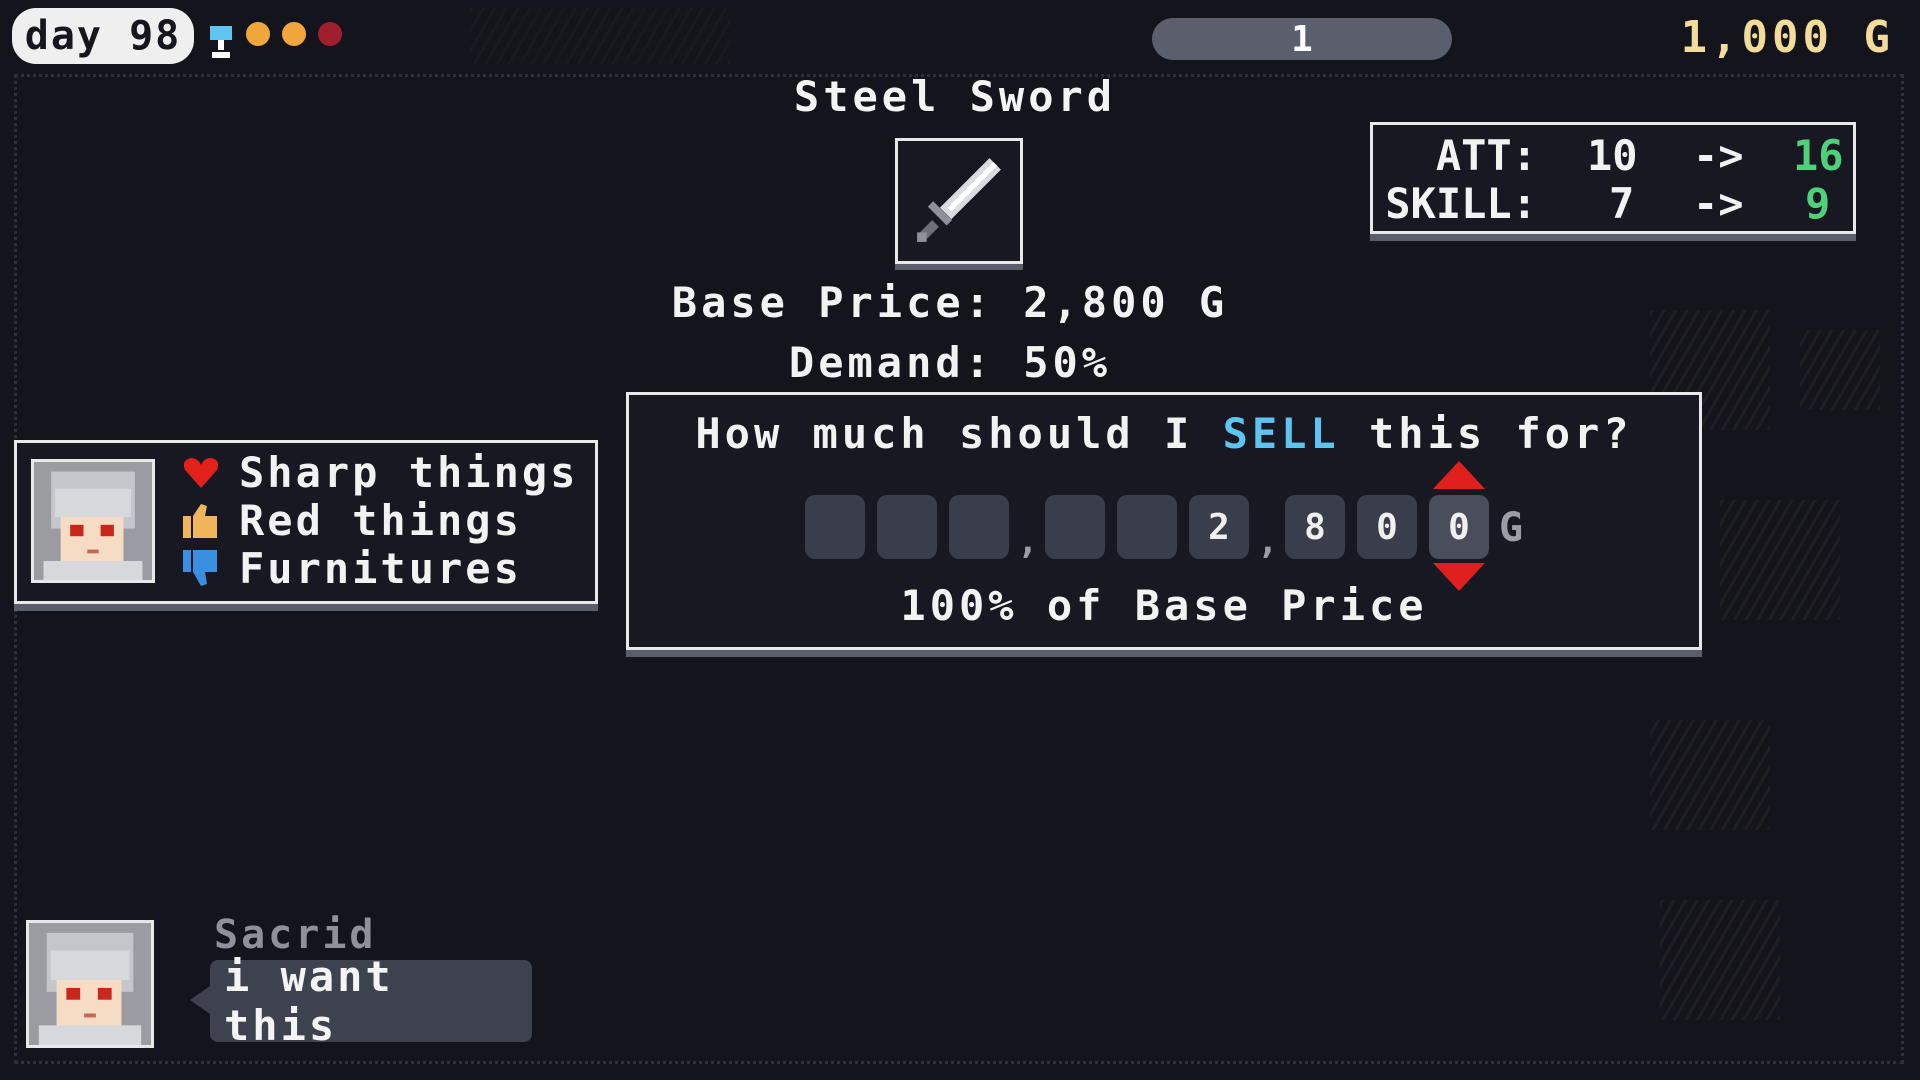 Image resolution: width=1920 pixels, height=1080 pixels. I want to click on digit-slot: 8, so click(1315, 527).